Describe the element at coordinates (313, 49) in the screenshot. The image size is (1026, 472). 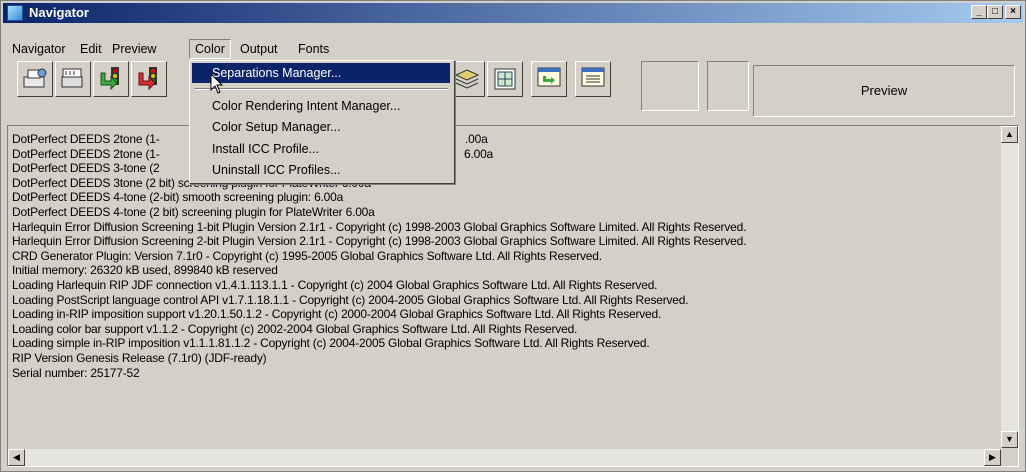
I see `menu-fonts: Fonts` at that location.